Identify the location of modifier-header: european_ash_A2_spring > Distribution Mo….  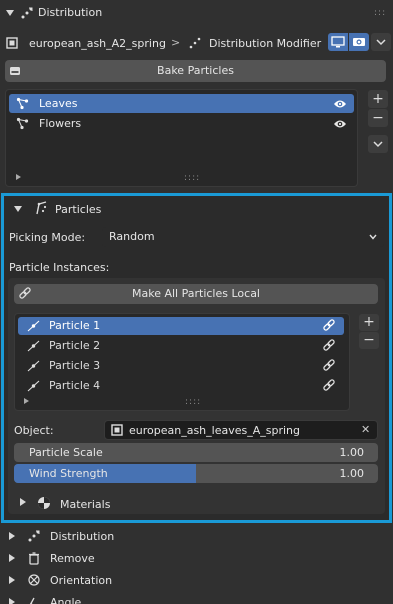
(196, 43).